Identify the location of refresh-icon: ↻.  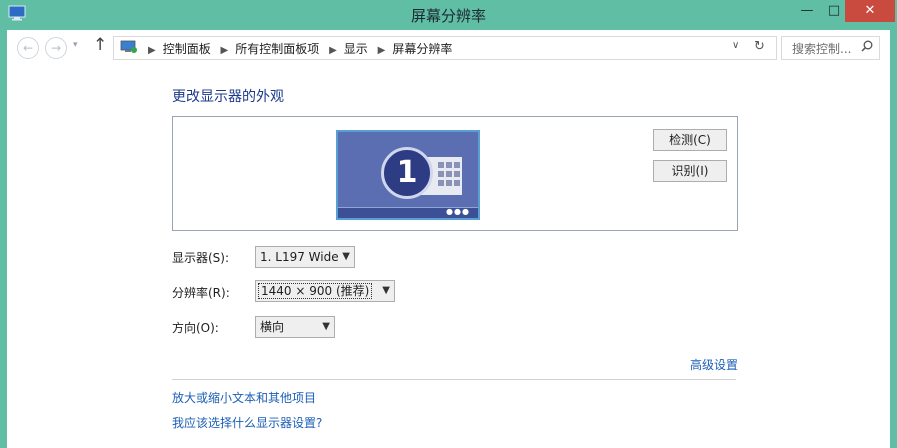
(759, 46).